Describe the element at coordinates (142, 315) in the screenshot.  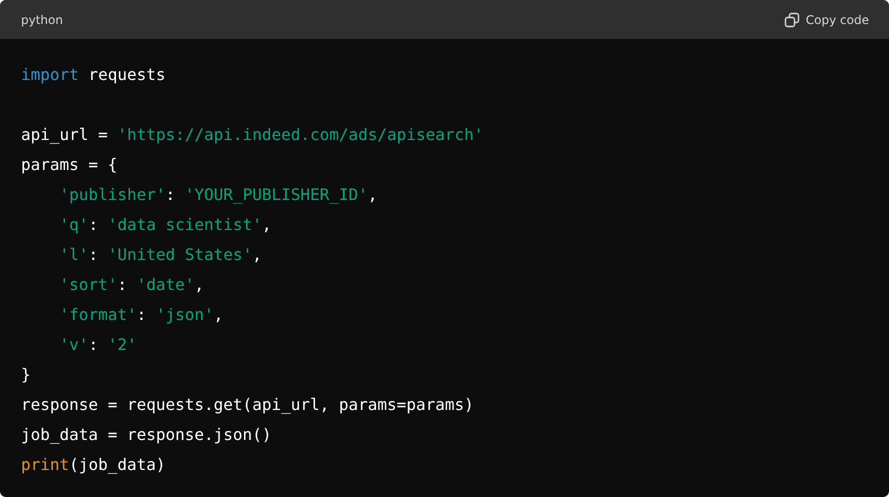
I see `code-line: 'format': 'json',` at that location.